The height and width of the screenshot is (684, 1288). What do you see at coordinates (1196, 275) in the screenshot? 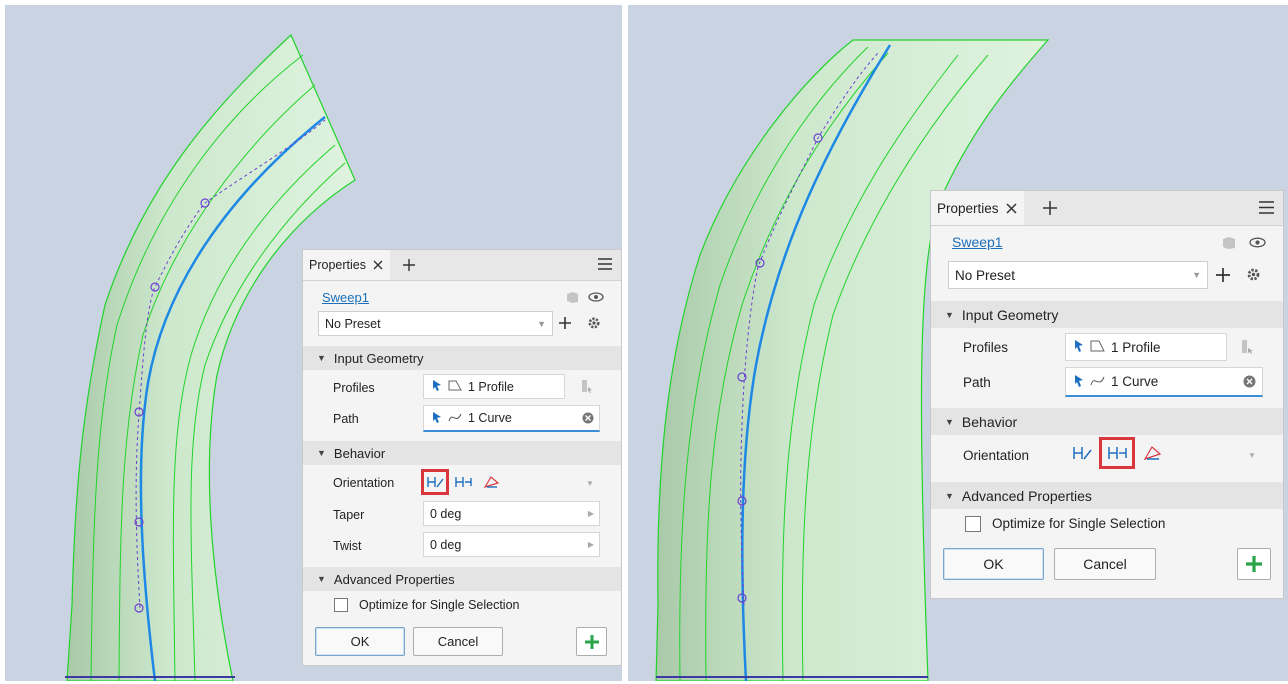
I see `chevron-down-icon: ▼` at bounding box center [1196, 275].